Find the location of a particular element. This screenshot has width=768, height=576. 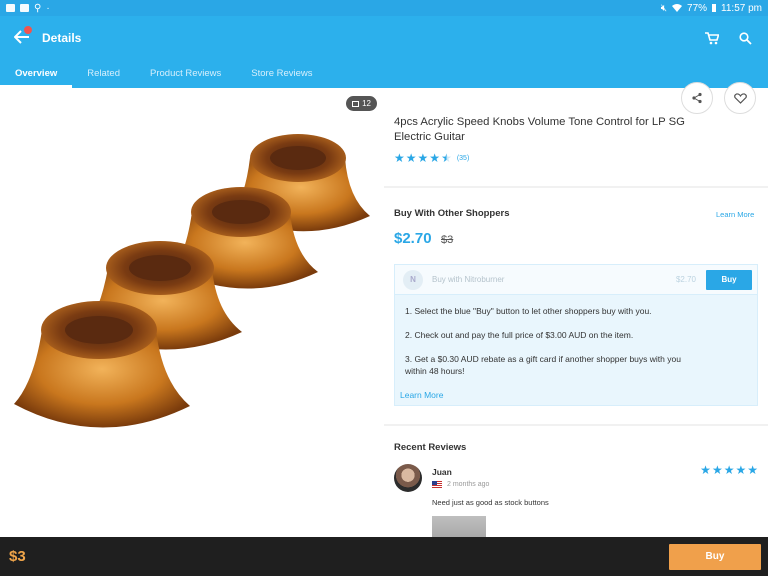

reviewer-name: Juan is located at coordinates (442, 472).